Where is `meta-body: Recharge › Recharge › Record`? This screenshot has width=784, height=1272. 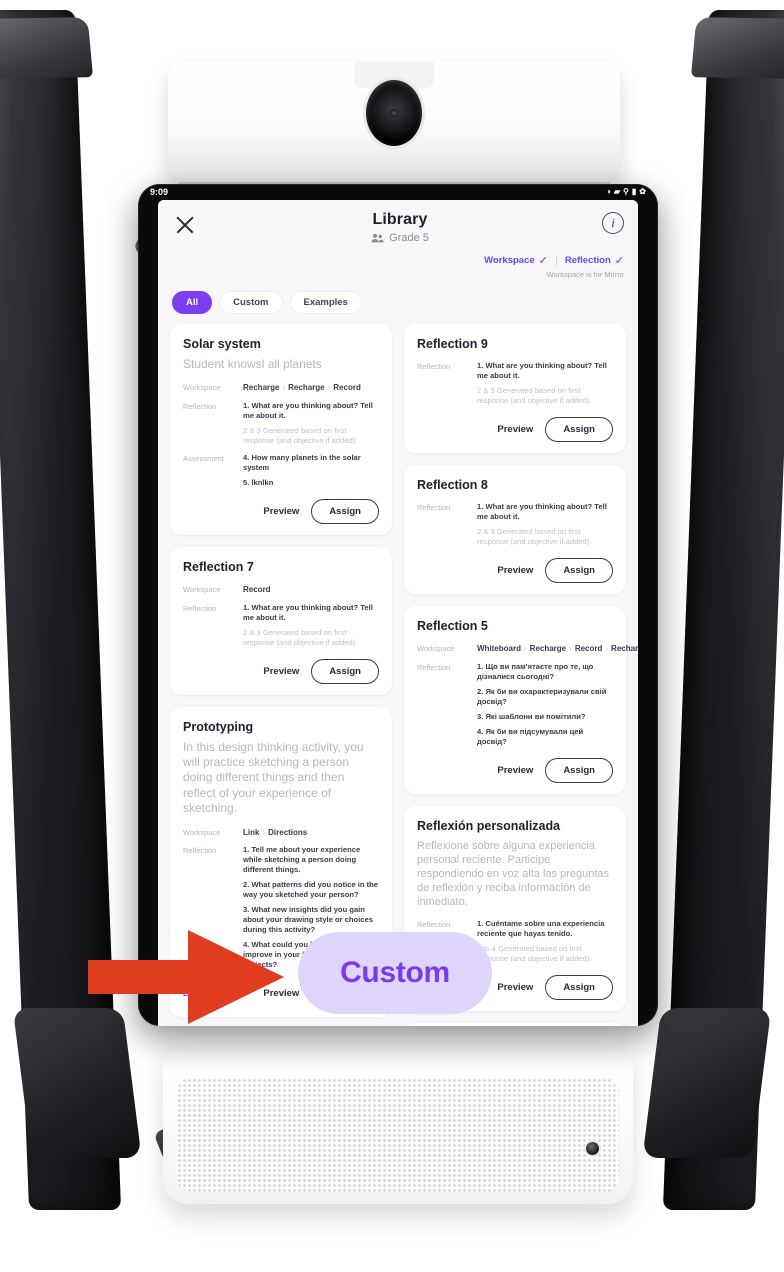
meta-body: Recharge › Recharge › Record is located at coordinates (311, 388).